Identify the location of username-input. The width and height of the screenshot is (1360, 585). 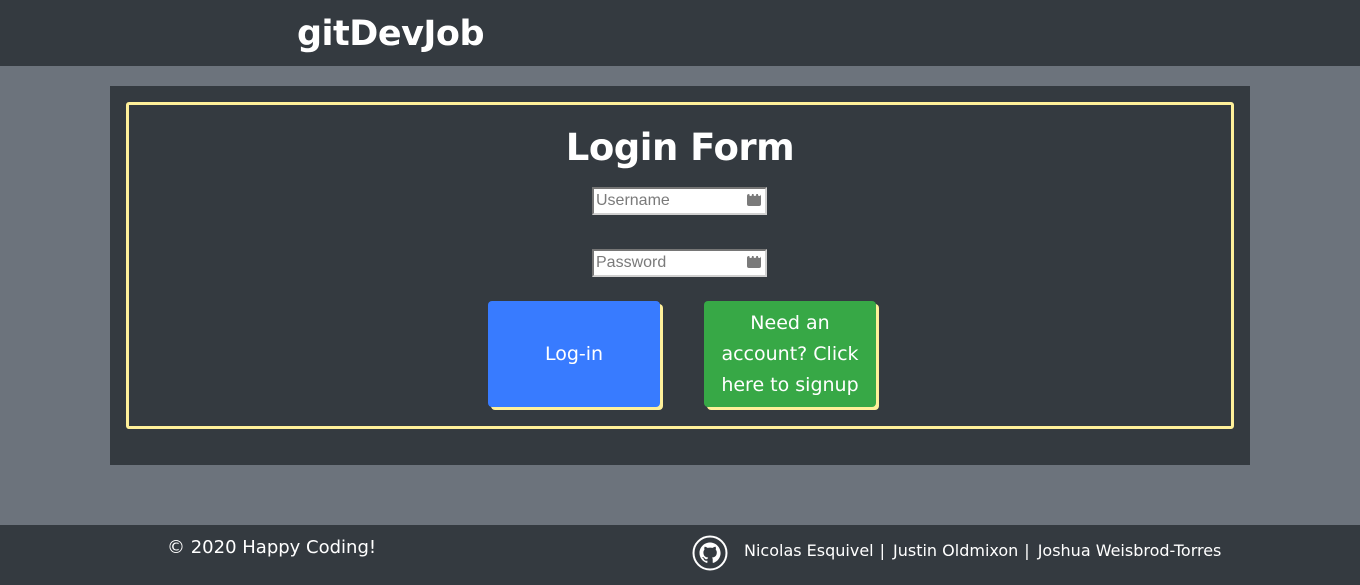
(679, 201).